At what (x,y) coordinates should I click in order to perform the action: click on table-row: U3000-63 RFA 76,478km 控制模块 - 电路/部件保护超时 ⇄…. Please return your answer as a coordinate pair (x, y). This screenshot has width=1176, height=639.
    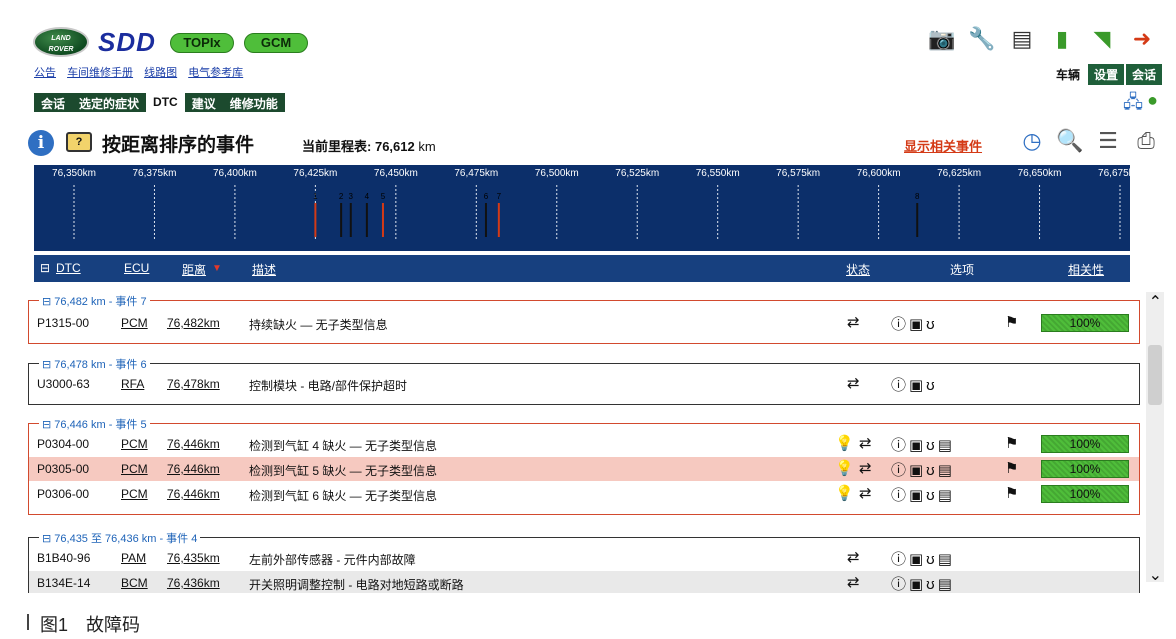
    Looking at the image, I should click on (584, 384).